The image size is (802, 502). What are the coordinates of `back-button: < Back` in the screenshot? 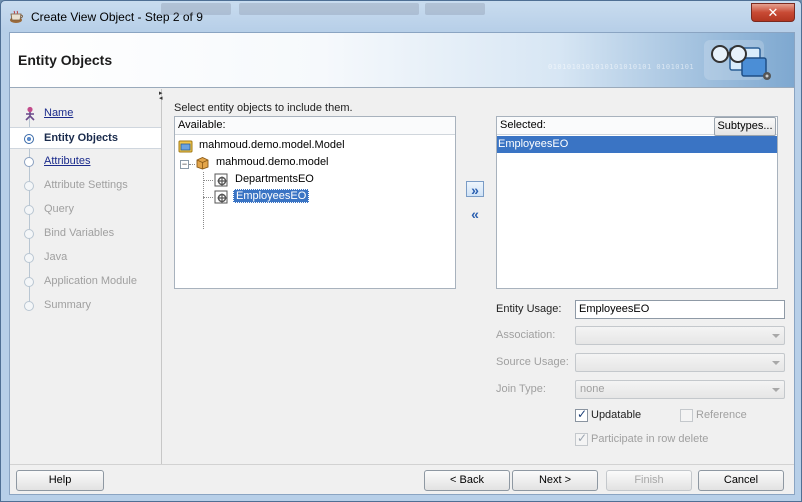 It's located at (467, 480).